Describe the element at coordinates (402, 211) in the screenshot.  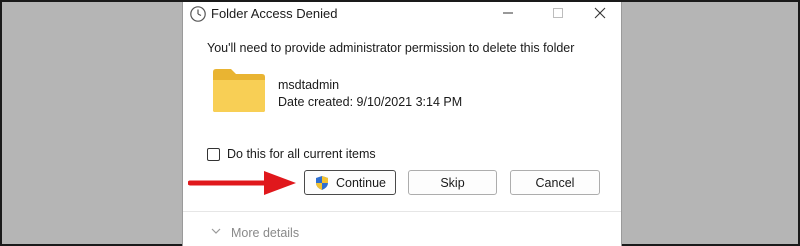
I see `footer-divider` at that location.